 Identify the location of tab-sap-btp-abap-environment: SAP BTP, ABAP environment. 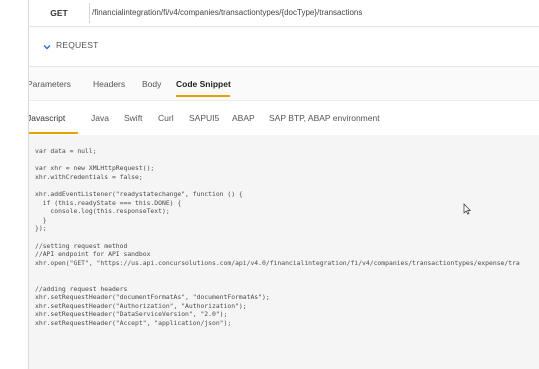
(324, 118).